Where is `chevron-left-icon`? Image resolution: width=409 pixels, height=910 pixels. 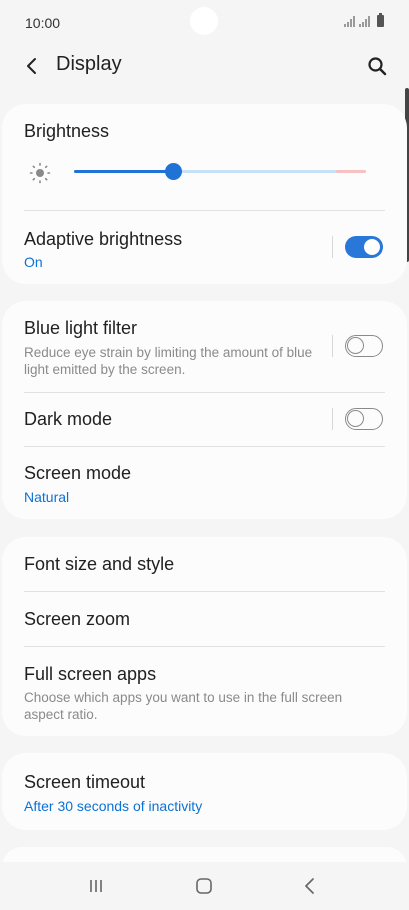
chevron-left-icon is located at coordinates (31, 66).